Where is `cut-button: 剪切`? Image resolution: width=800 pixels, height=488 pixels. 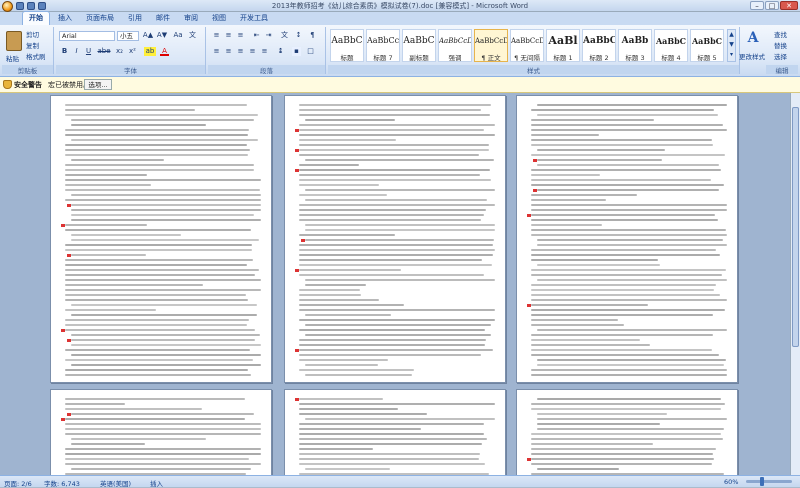
cut-button: 剪切 is located at coordinates (32, 34).